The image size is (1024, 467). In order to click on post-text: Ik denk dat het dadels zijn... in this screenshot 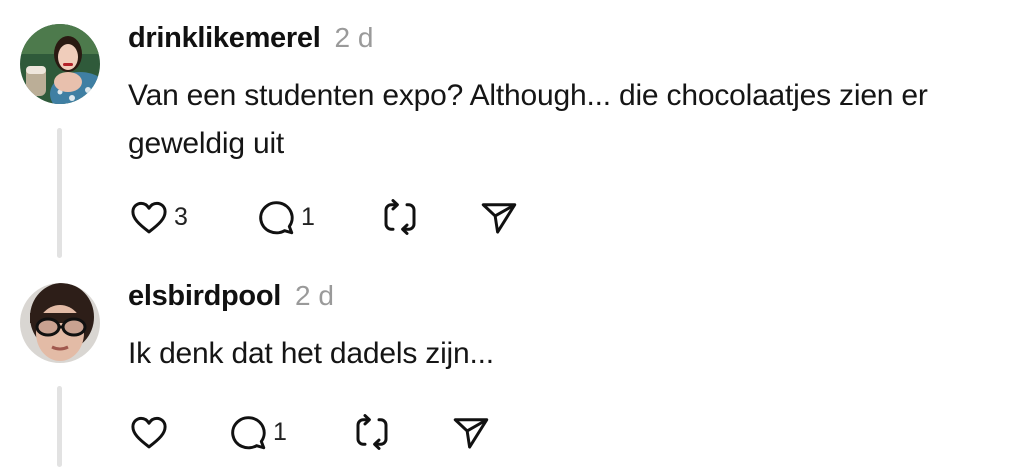, I will do `click(311, 353)`.